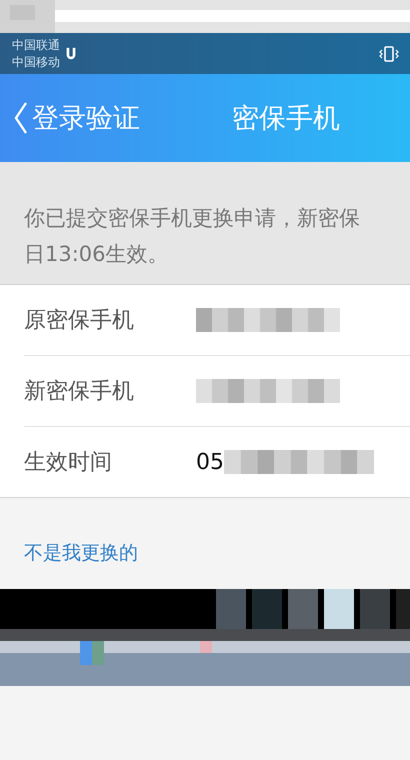  I want to click on vibrate-icon, so click(389, 53).